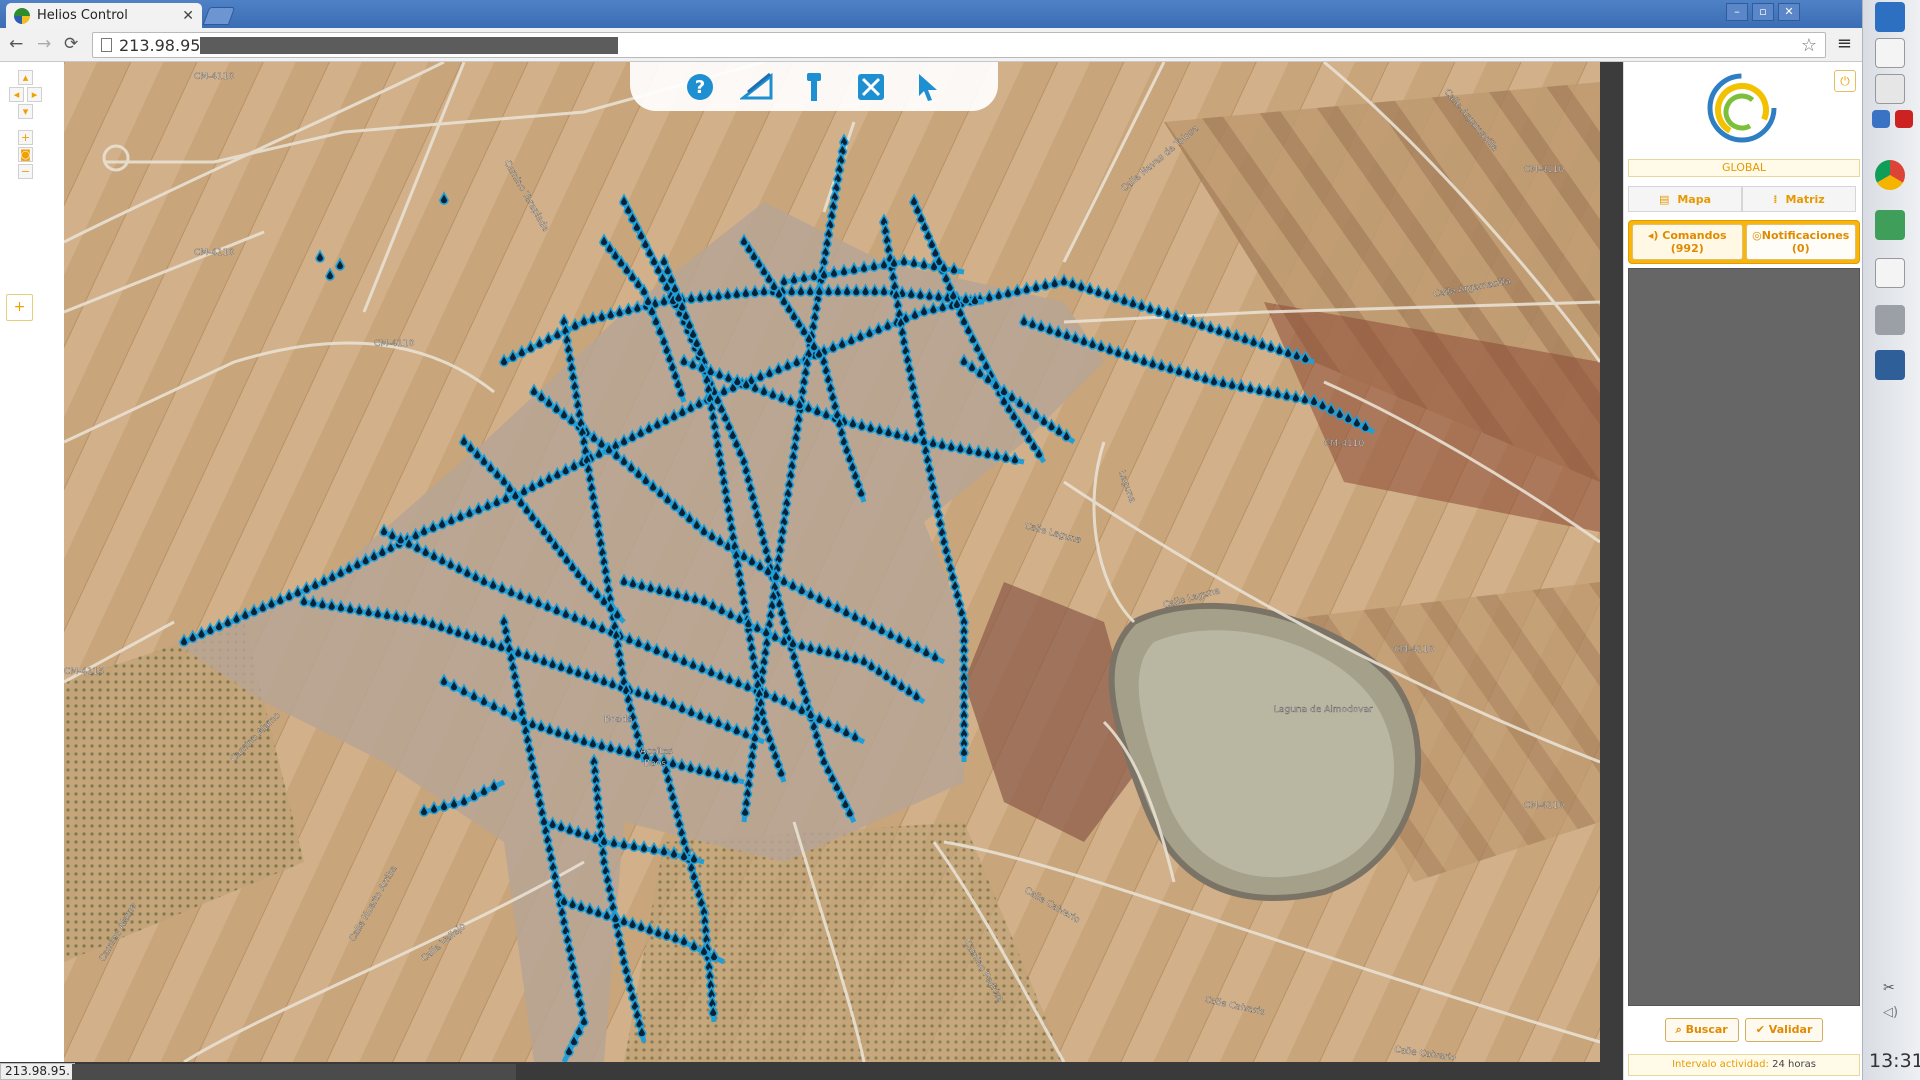 Image resolution: width=1920 pixels, height=1080 pixels. Describe the element at coordinates (1844, 43) in the screenshot. I see `browser-menu-icon: ≡` at that location.